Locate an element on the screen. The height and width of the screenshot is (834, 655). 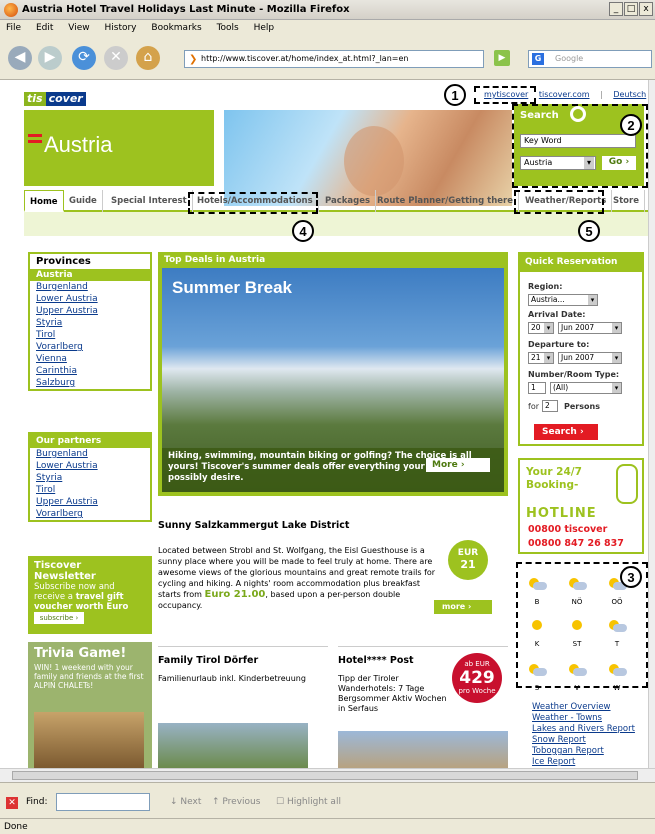
newsletter-text: Subscribe now and is located at coordinates (74, 587).